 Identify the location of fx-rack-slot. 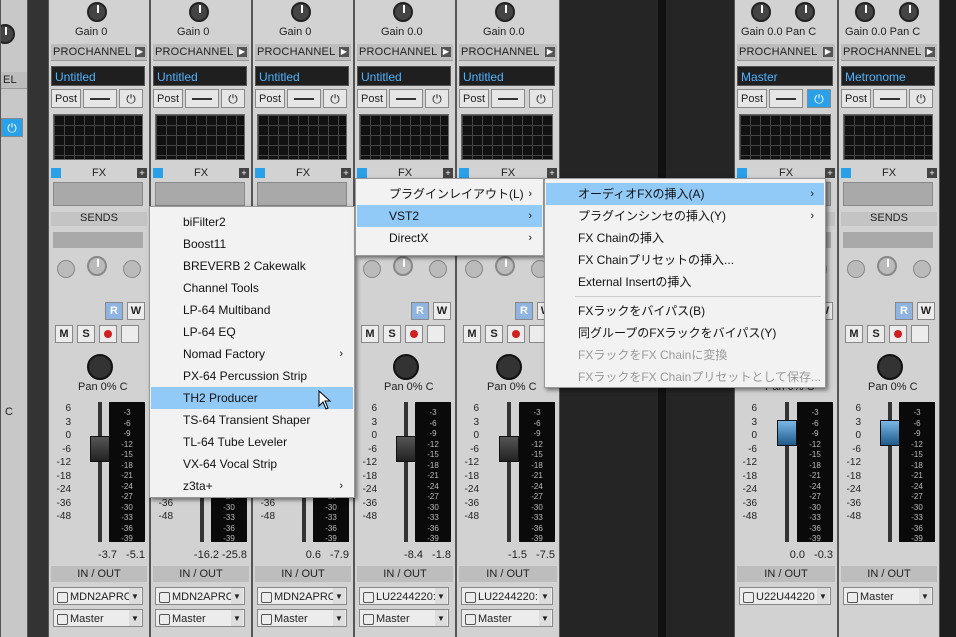
(302, 194).